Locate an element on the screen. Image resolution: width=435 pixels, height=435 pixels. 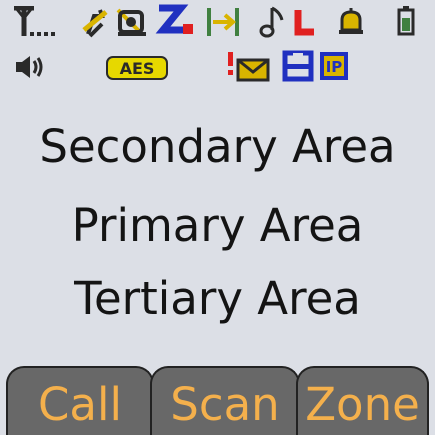
scan-icon is located at coordinates (175, 21).